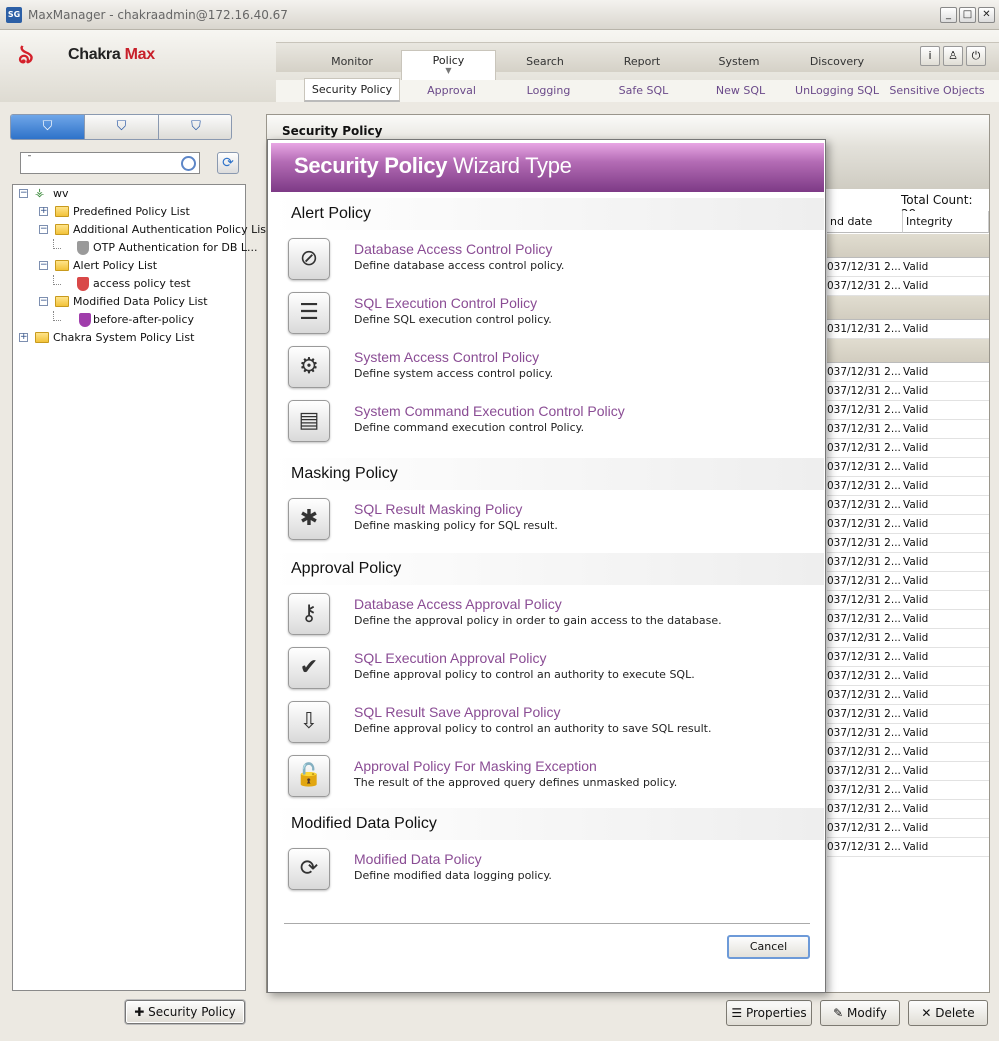  I want to click on wizard-option-title: Modified Data Policy, so click(418, 859).